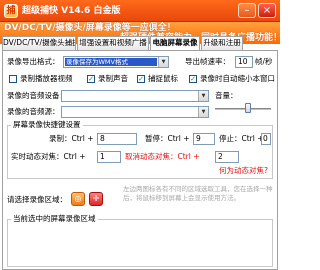 The image size is (320, 270). What do you see at coordinates (248, 108) in the screenshot?
I see `volume-slider-thumb` at bounding box center [248, 108].